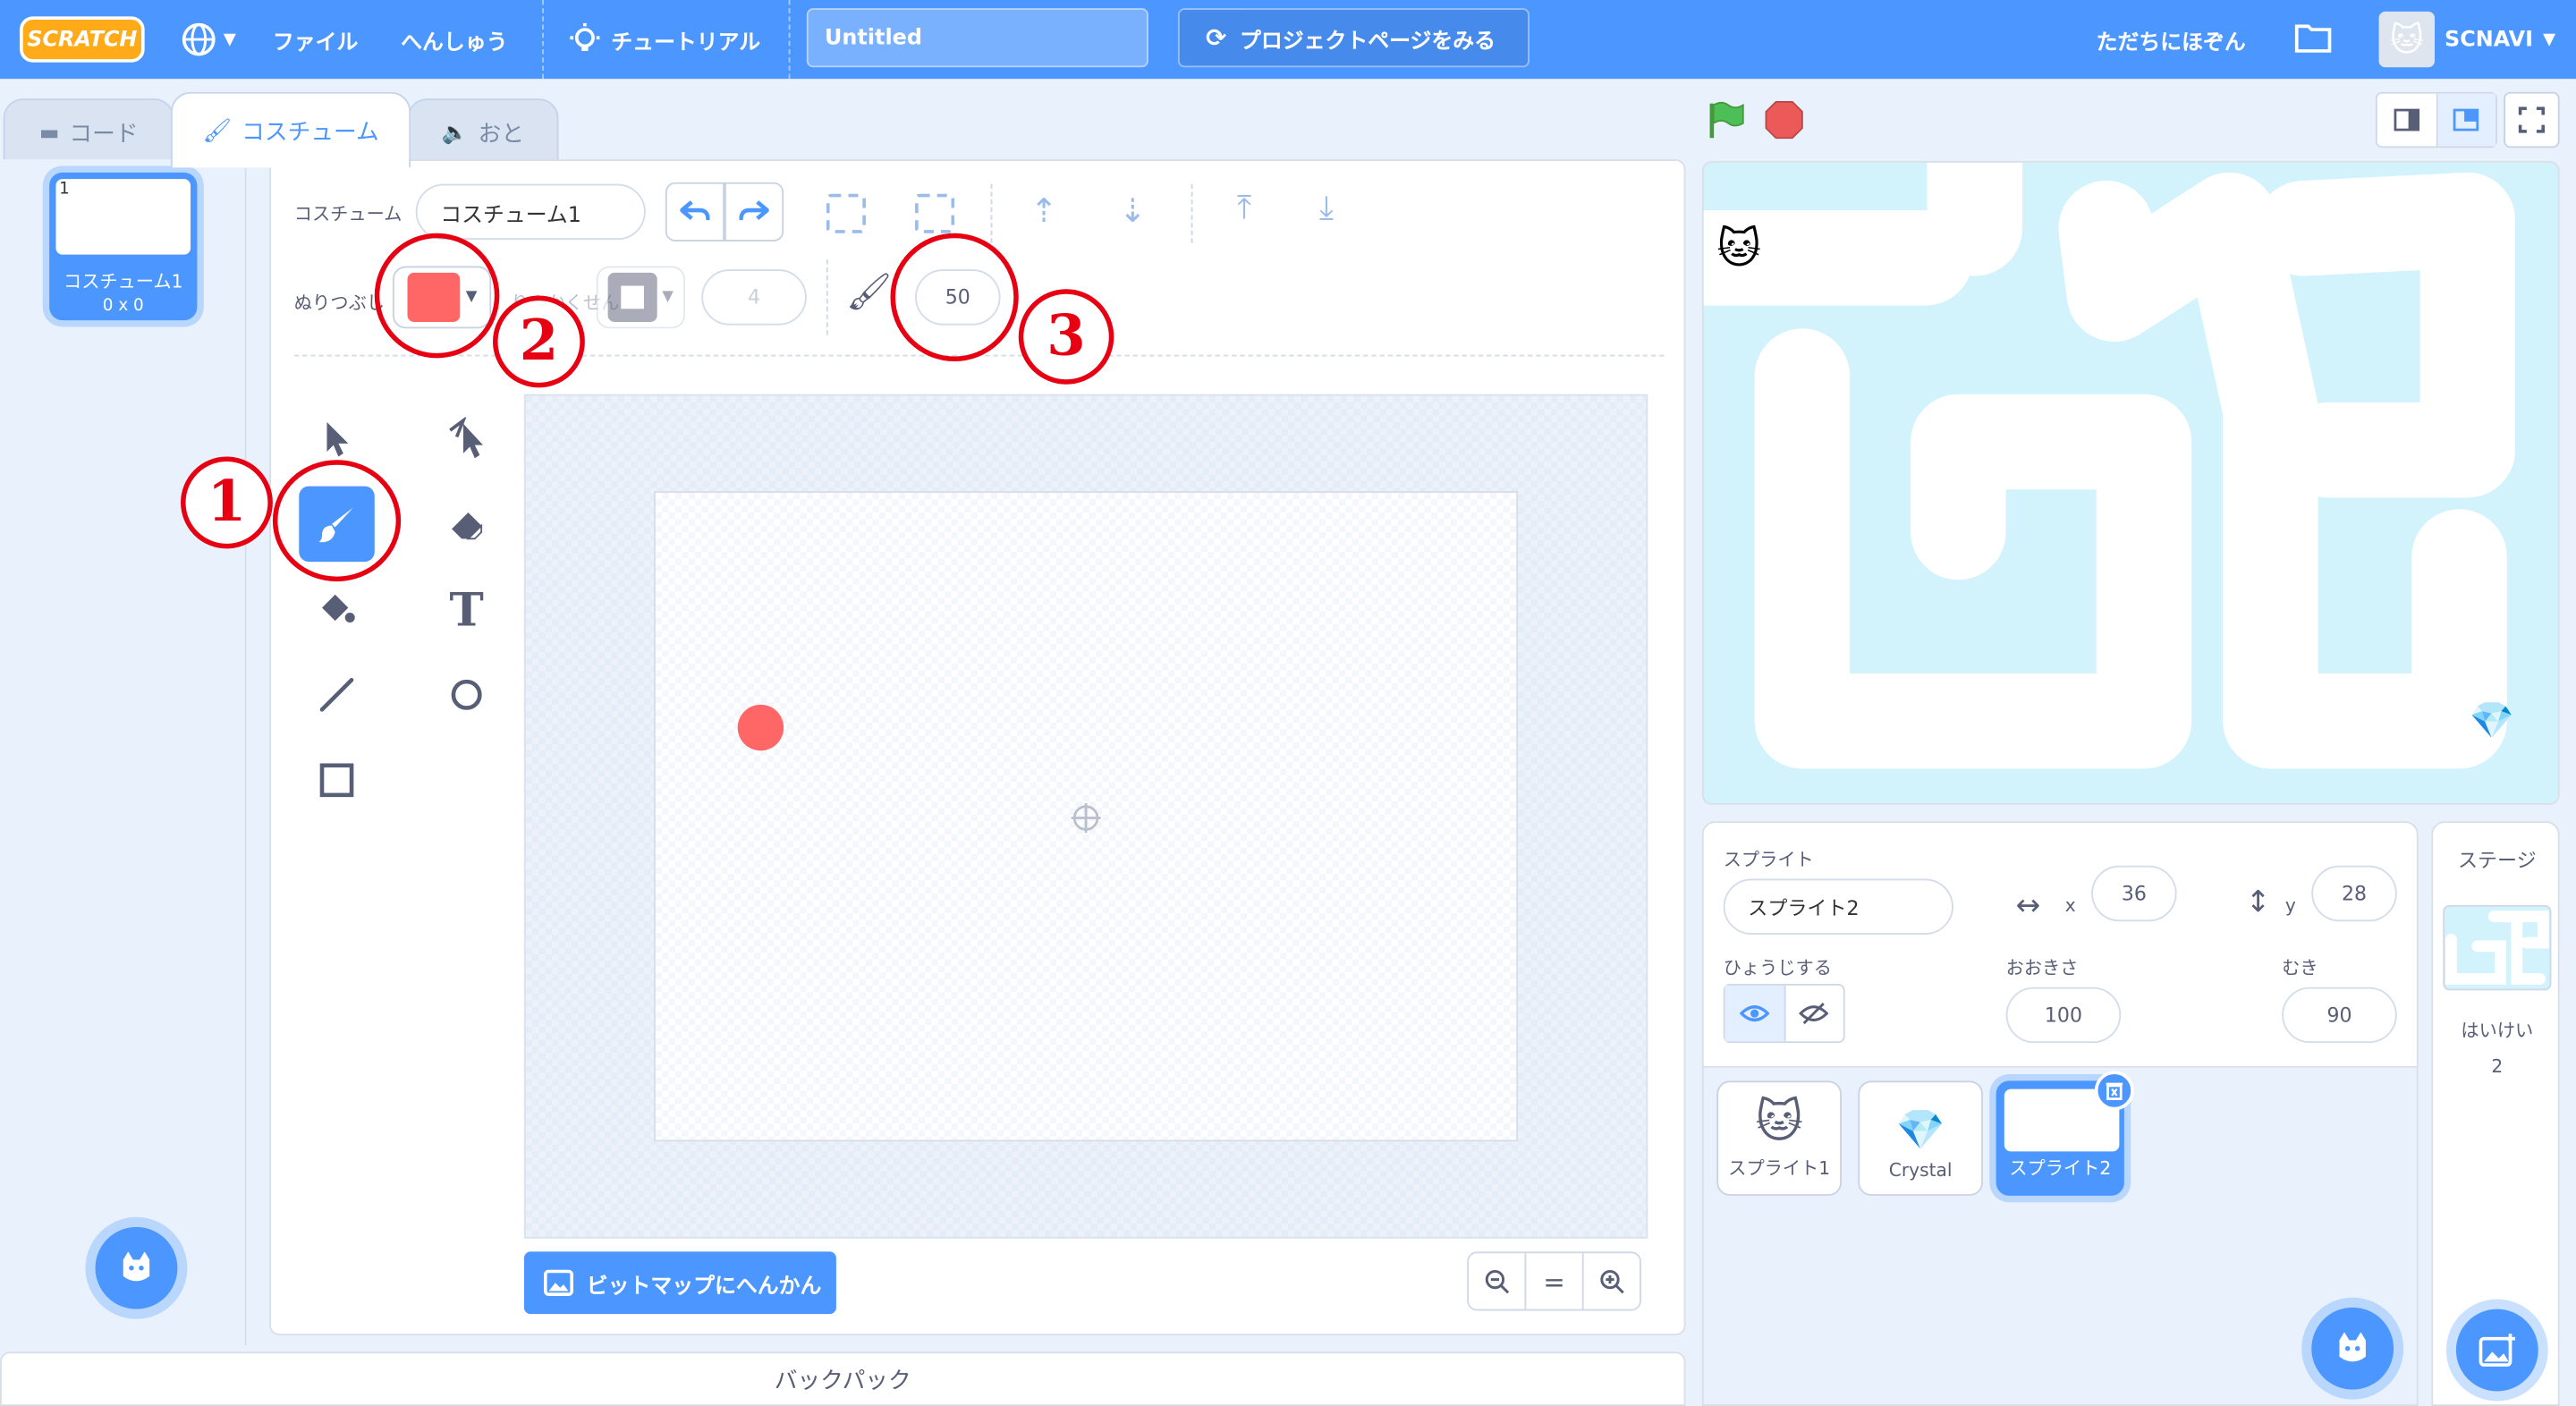 This screenshot has width=2576, height=1406. I want to click on redo-button, so click(754, 212).